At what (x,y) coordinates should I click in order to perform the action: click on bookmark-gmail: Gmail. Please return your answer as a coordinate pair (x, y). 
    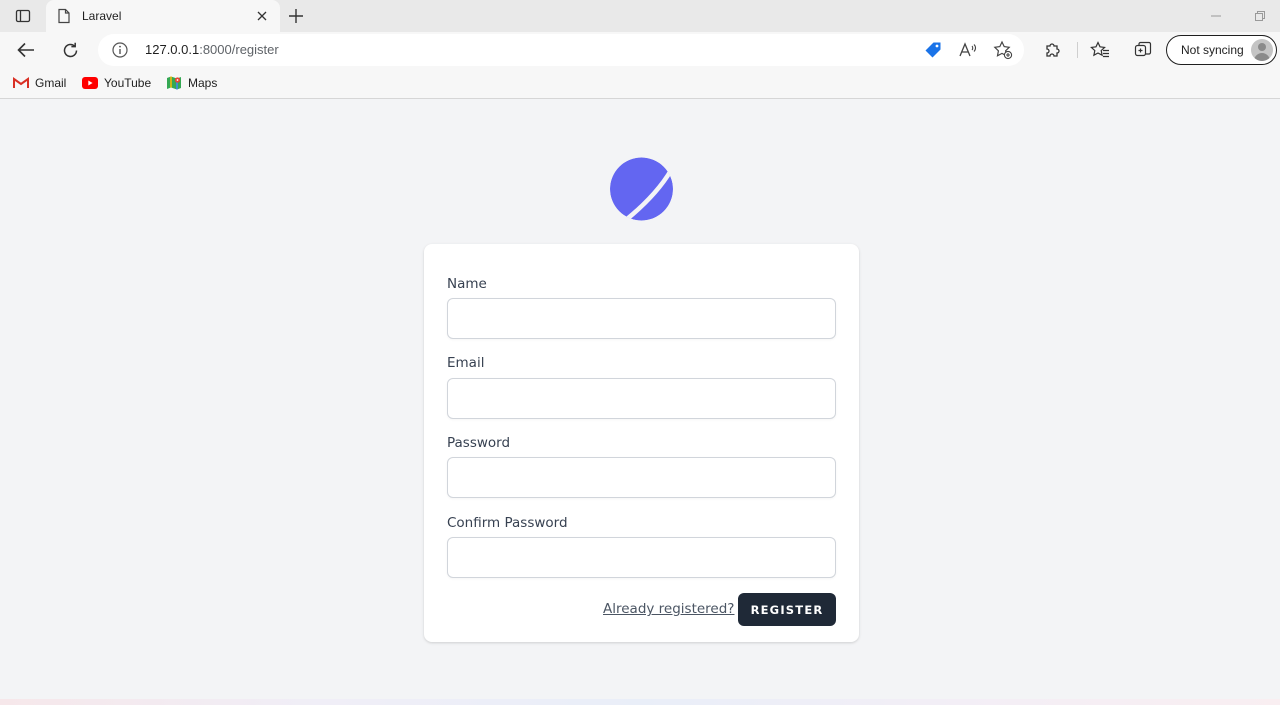
    Looking at the image, I should click on (39, 83).